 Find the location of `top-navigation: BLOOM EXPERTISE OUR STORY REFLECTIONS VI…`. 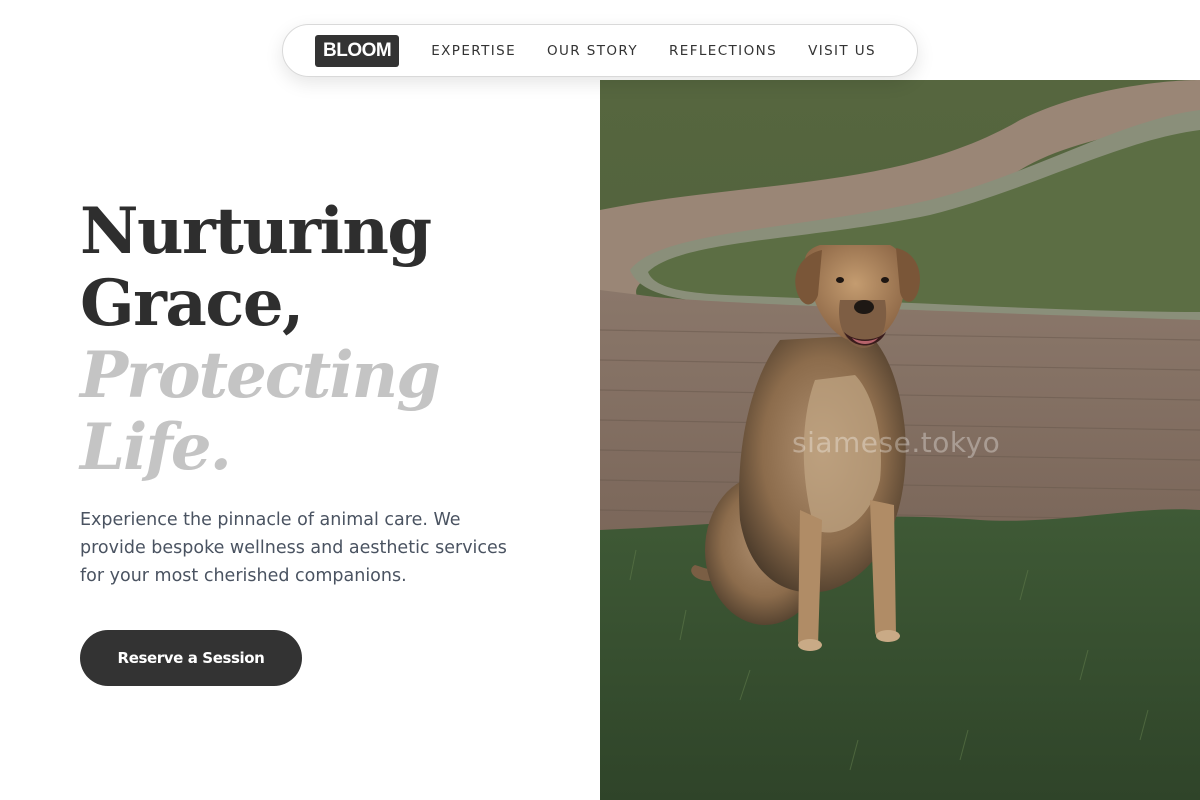

top-navigation: BLOOM EXPERTISE OUR STORY REFLECTIONS VI… is located at coordinates (600, 50).